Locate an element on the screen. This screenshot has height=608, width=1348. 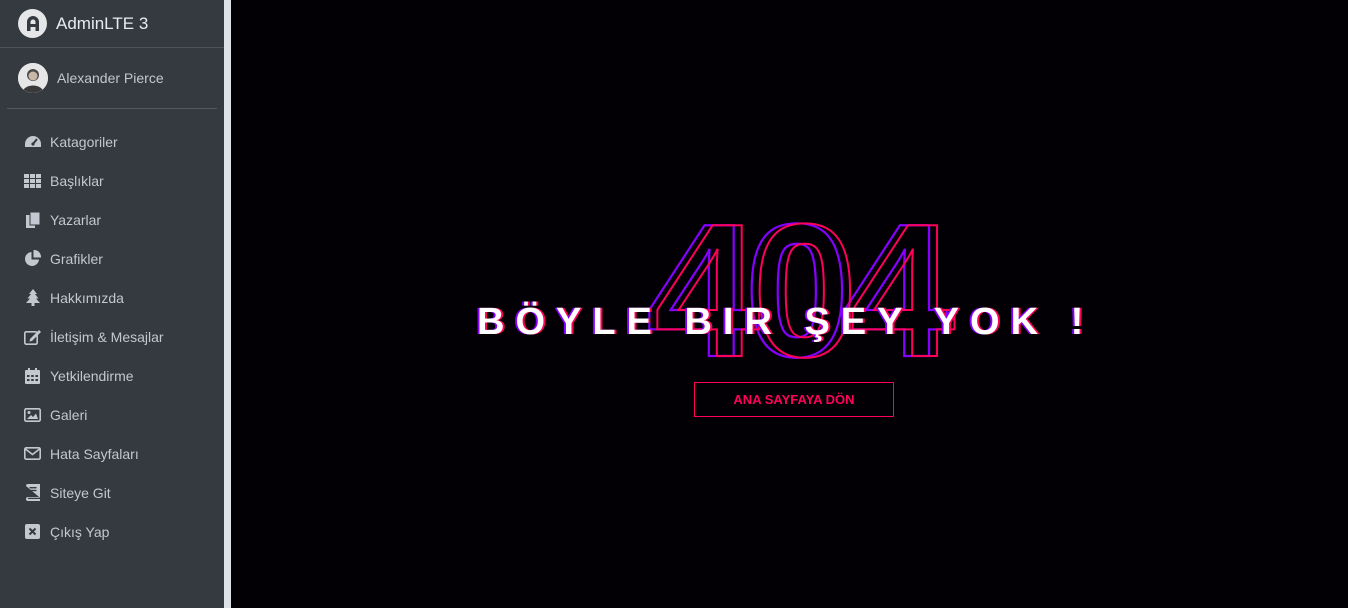
dashboard-gauge-icon is located at coordinates (32, 142).